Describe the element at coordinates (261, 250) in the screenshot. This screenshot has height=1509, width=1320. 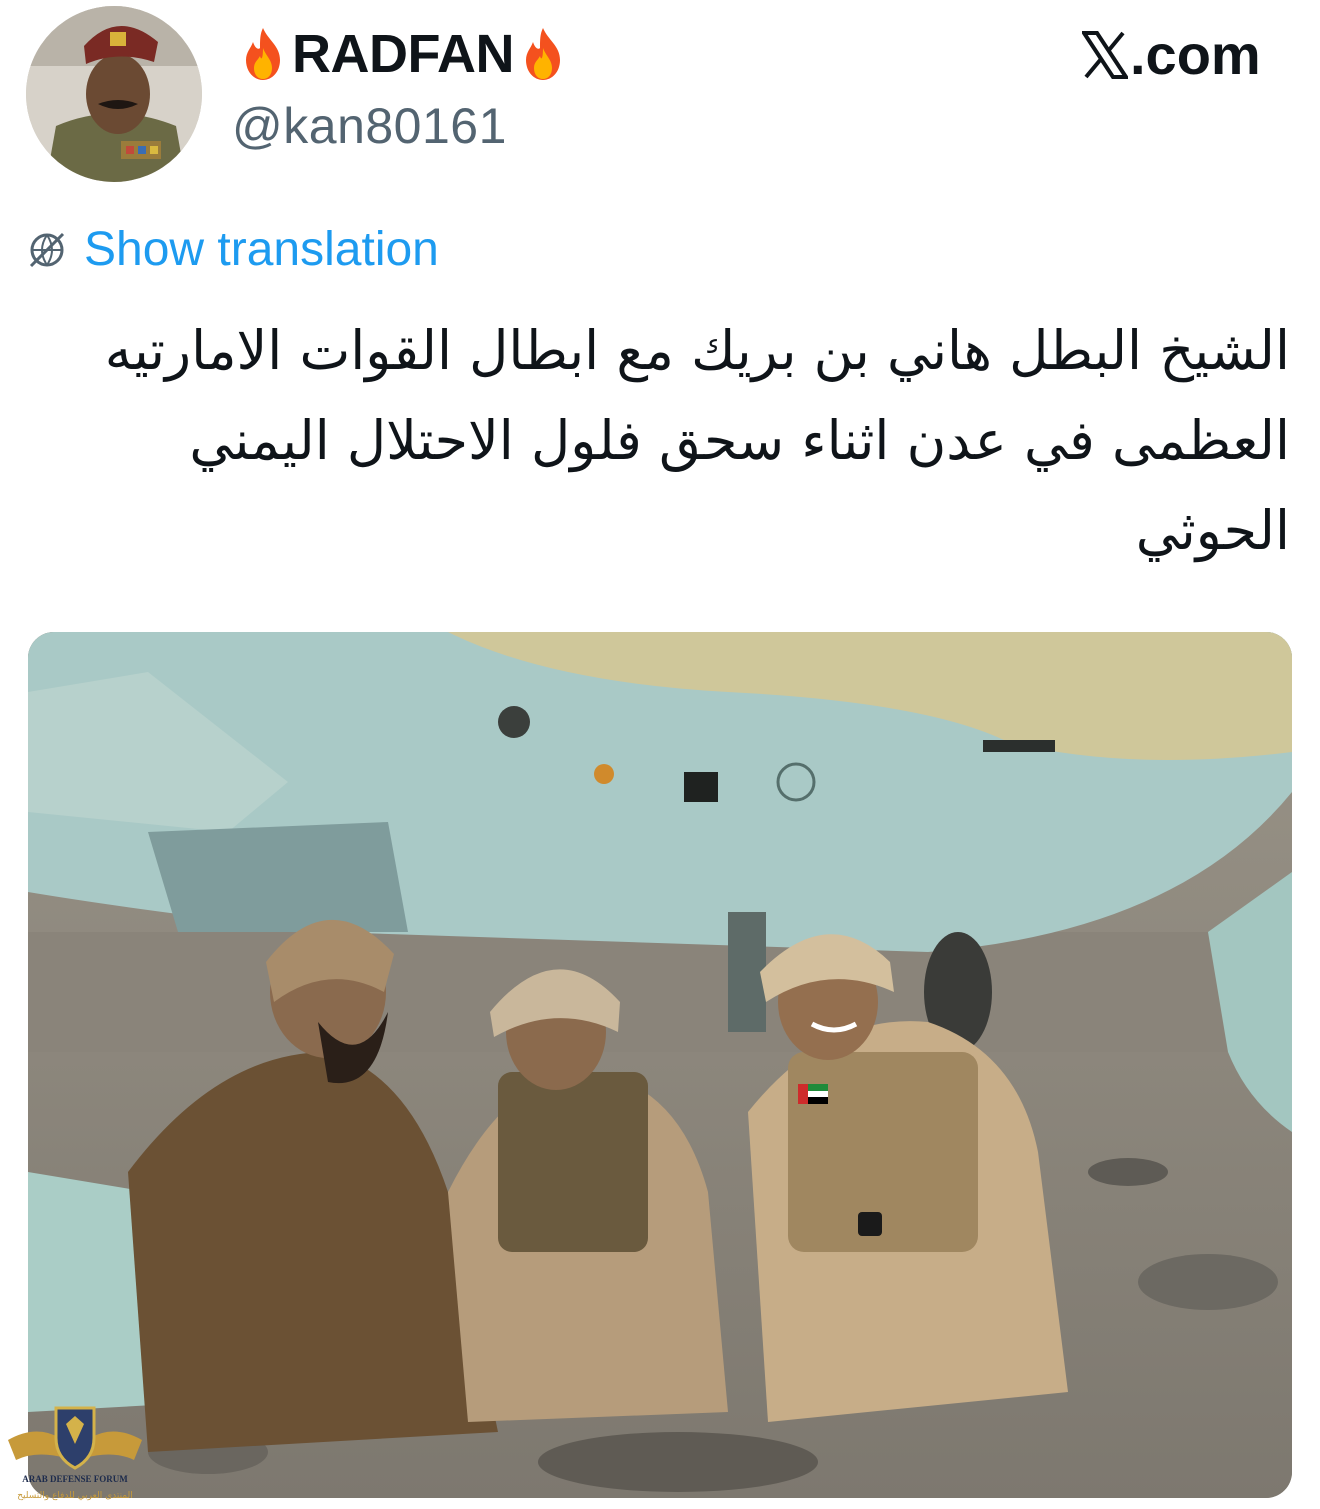
I see `show-translation-link: Show translation` at that location.